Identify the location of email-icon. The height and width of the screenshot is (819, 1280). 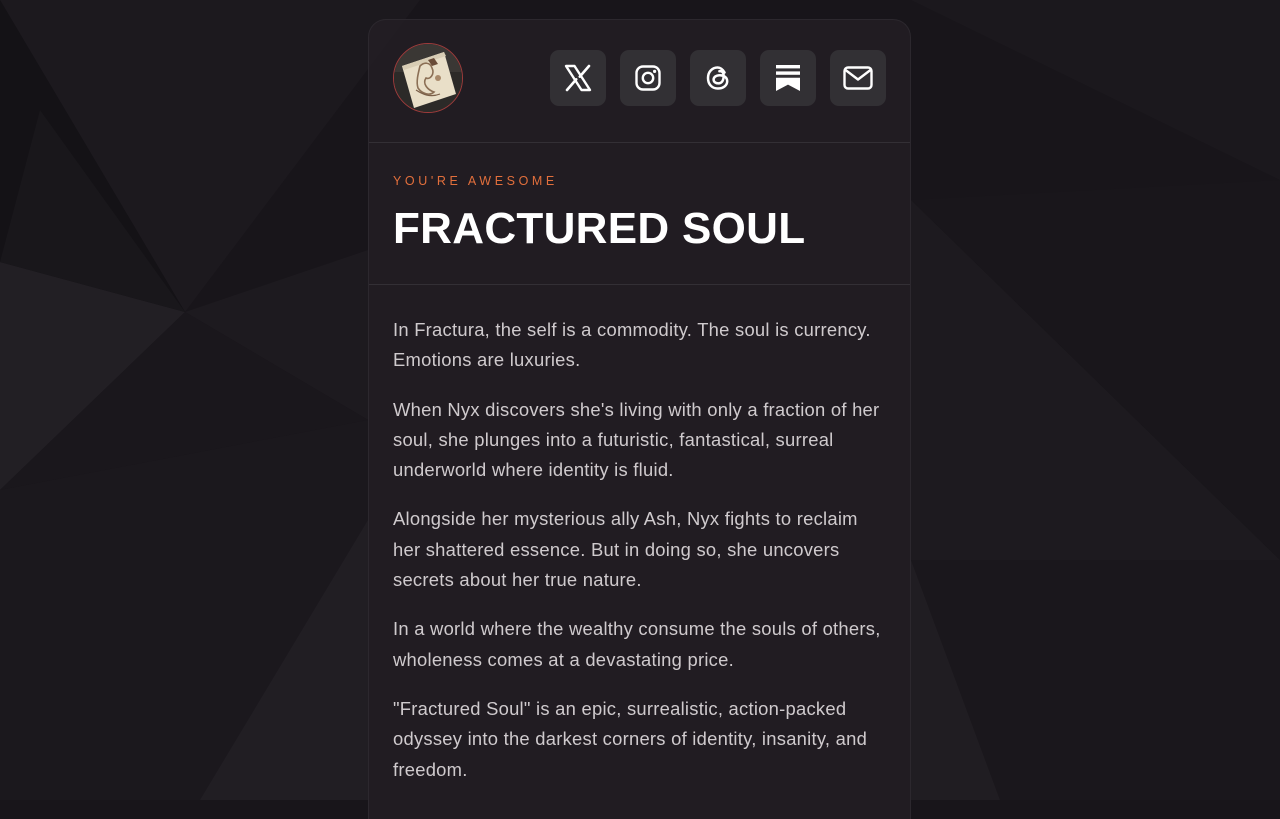
(858, 78).